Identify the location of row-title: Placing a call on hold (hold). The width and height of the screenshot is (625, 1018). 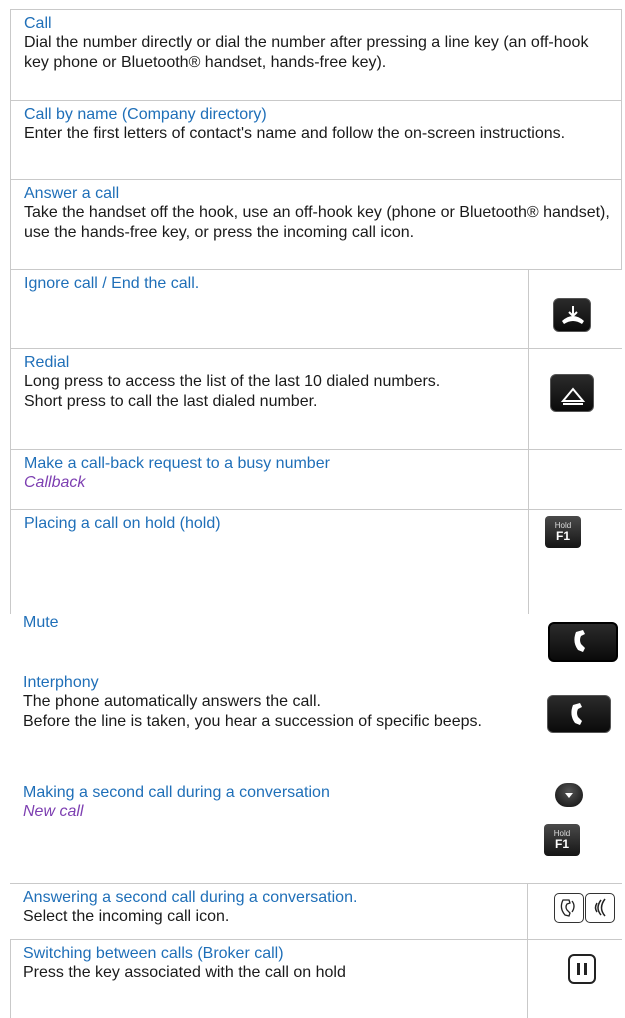
(122, 523).